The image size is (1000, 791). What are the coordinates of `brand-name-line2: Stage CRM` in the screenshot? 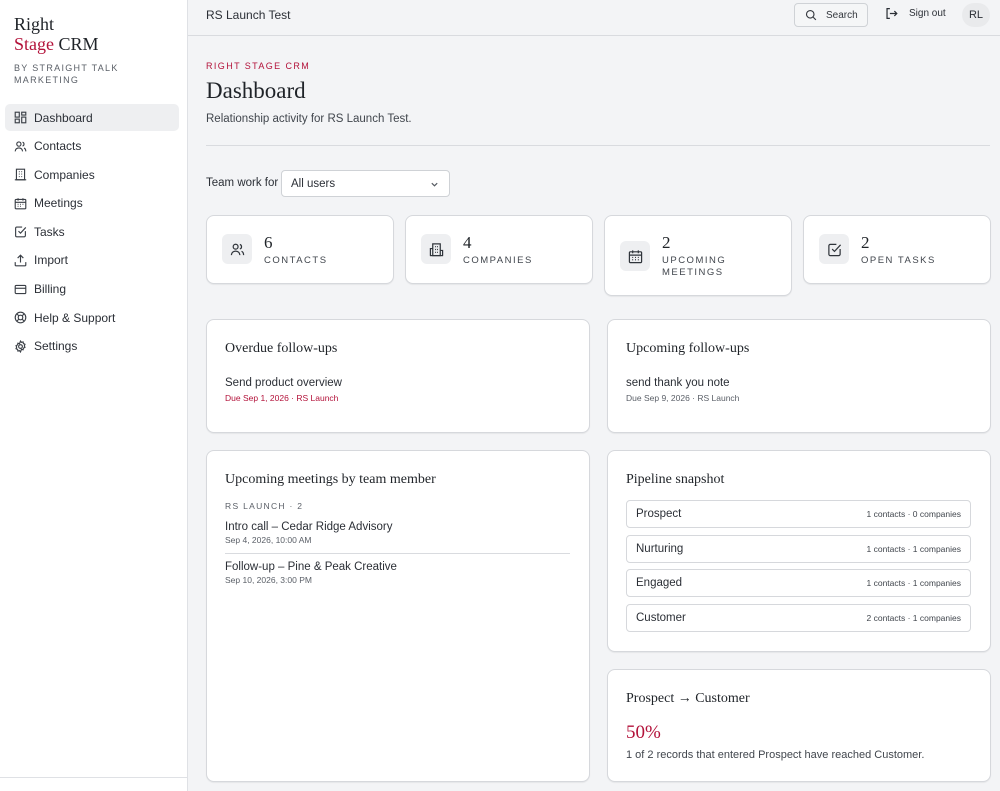 It's located at (56, 44).